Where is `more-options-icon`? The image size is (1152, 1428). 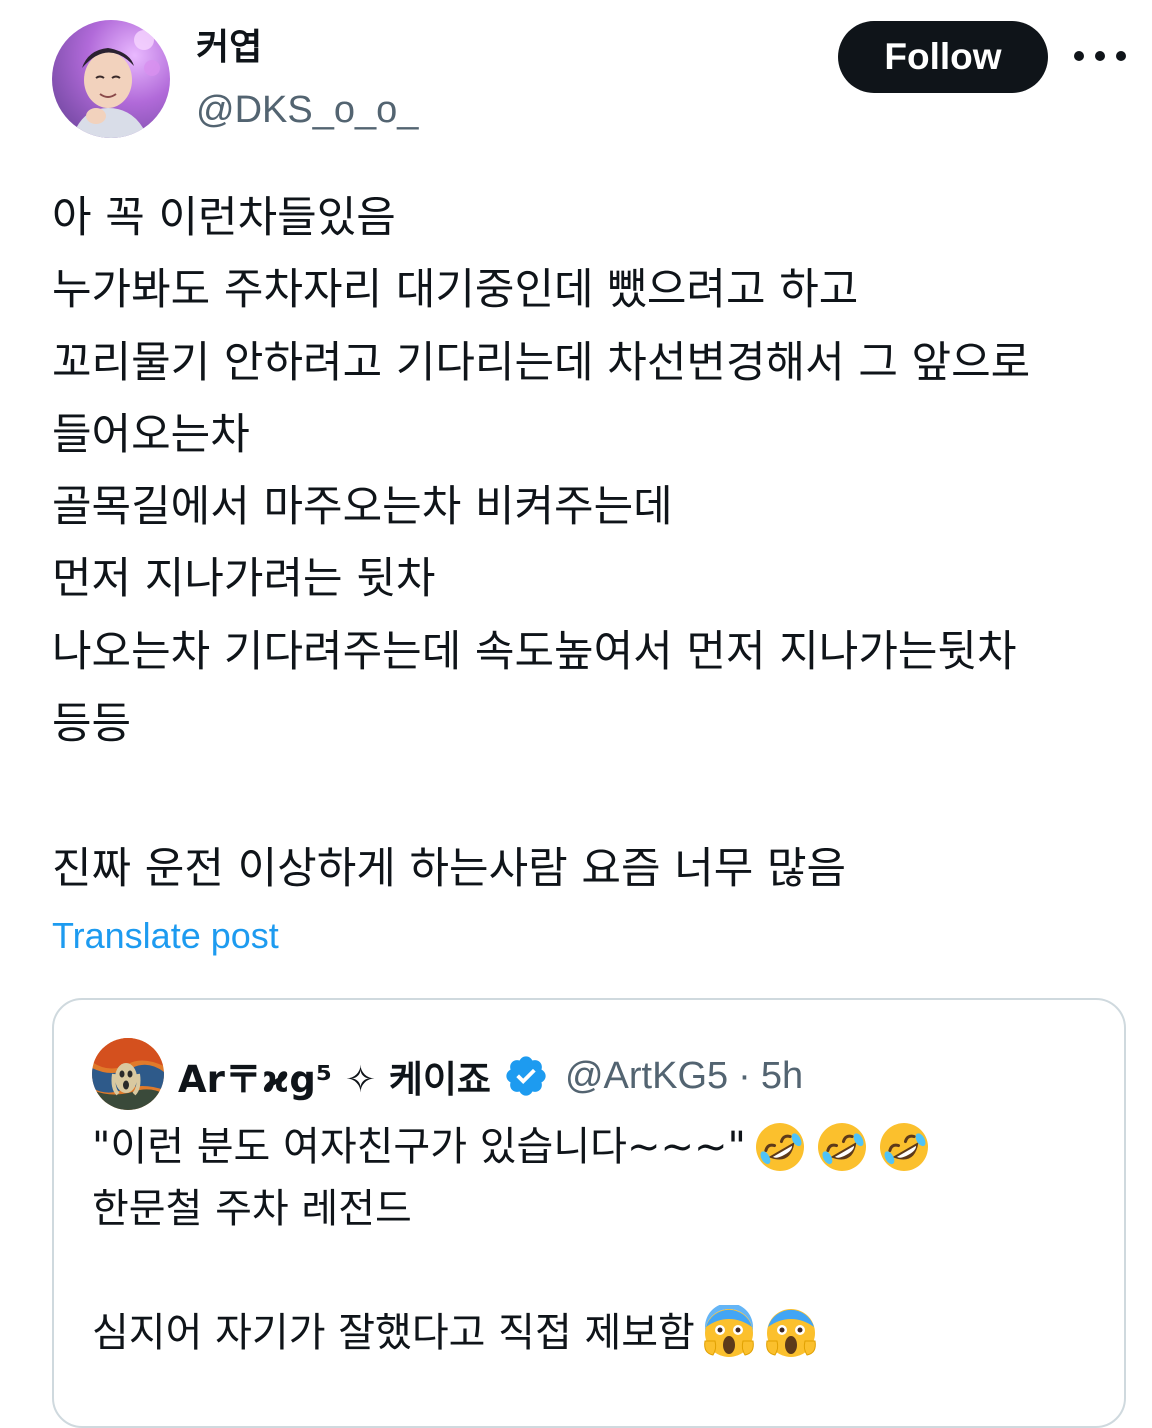
more-options-icon is located at coordinates (1100, 56).